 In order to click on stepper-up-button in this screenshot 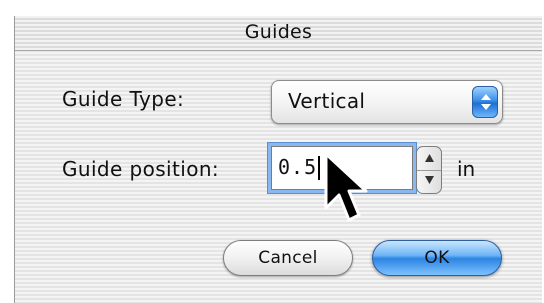, I will do `click(429, 159)`.